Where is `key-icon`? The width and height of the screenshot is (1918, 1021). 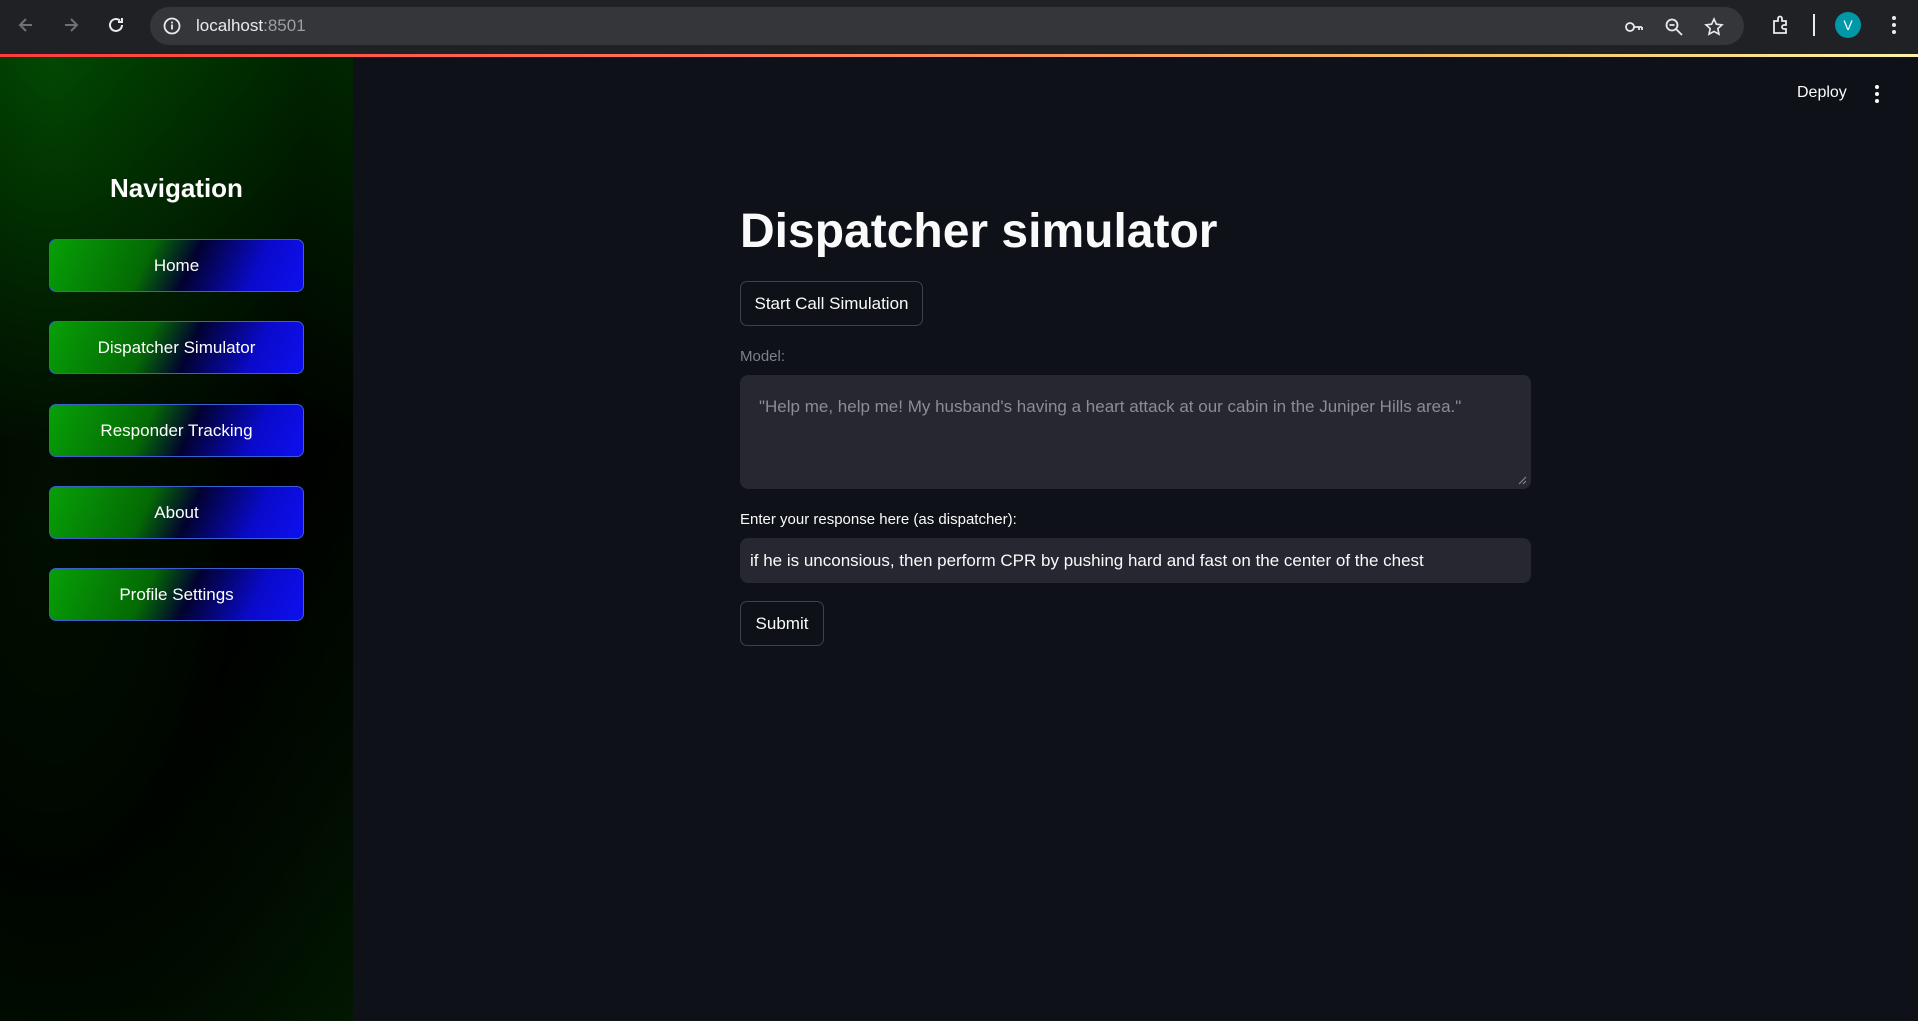
key-icon is located at coordinates (1634, 27).